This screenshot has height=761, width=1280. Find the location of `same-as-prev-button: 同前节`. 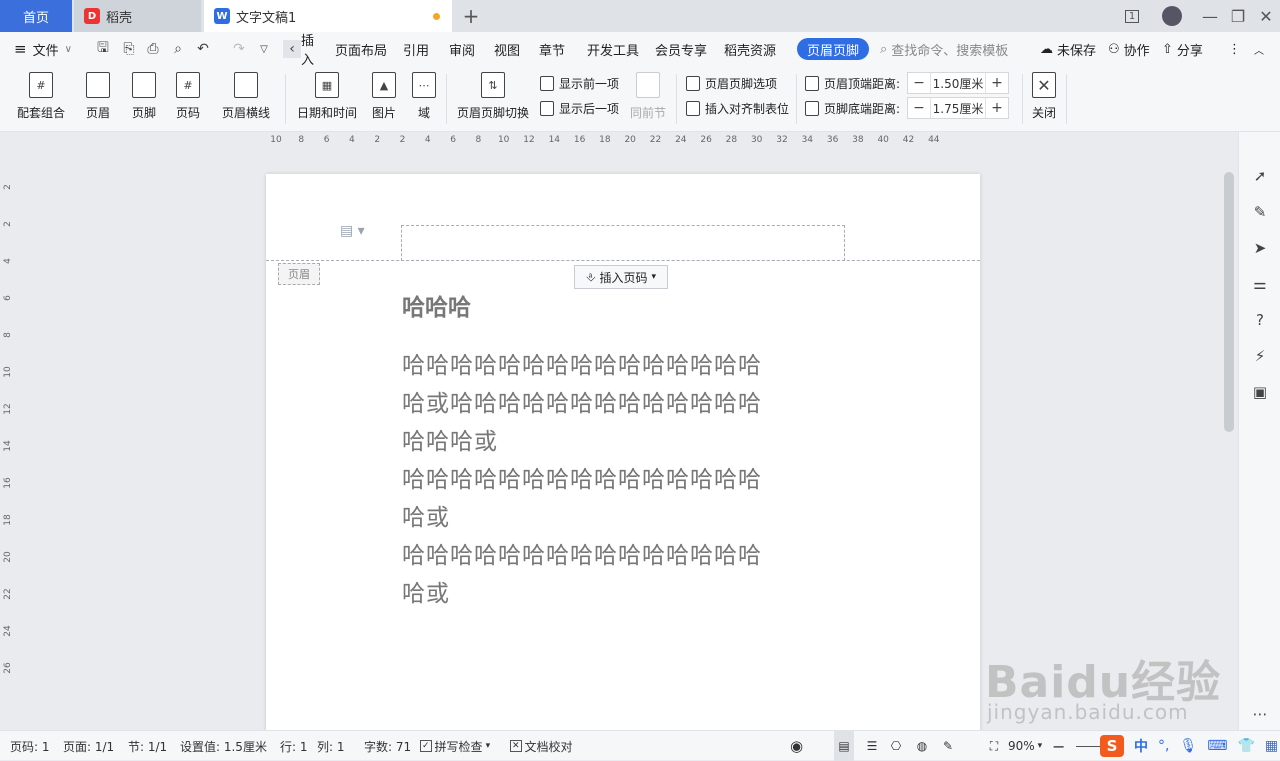

same-as-prev-button: 同前节 is located at coordinates (648, 99).